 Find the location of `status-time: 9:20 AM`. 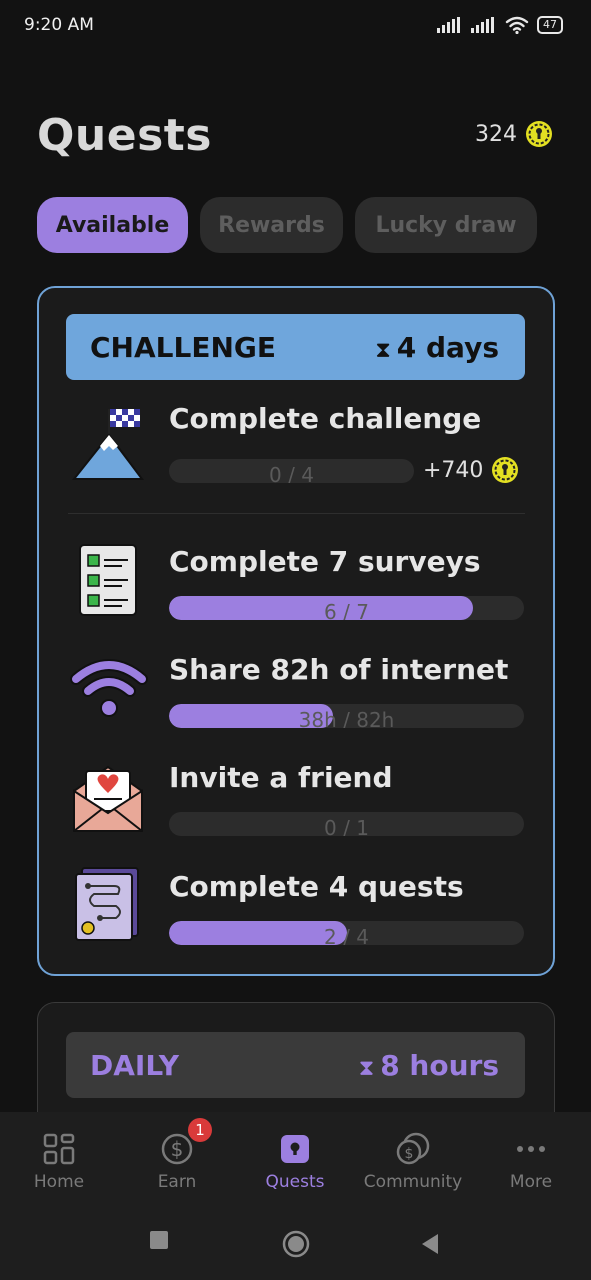

status-time: 9:20 AM is located at coordinates (59, 25).